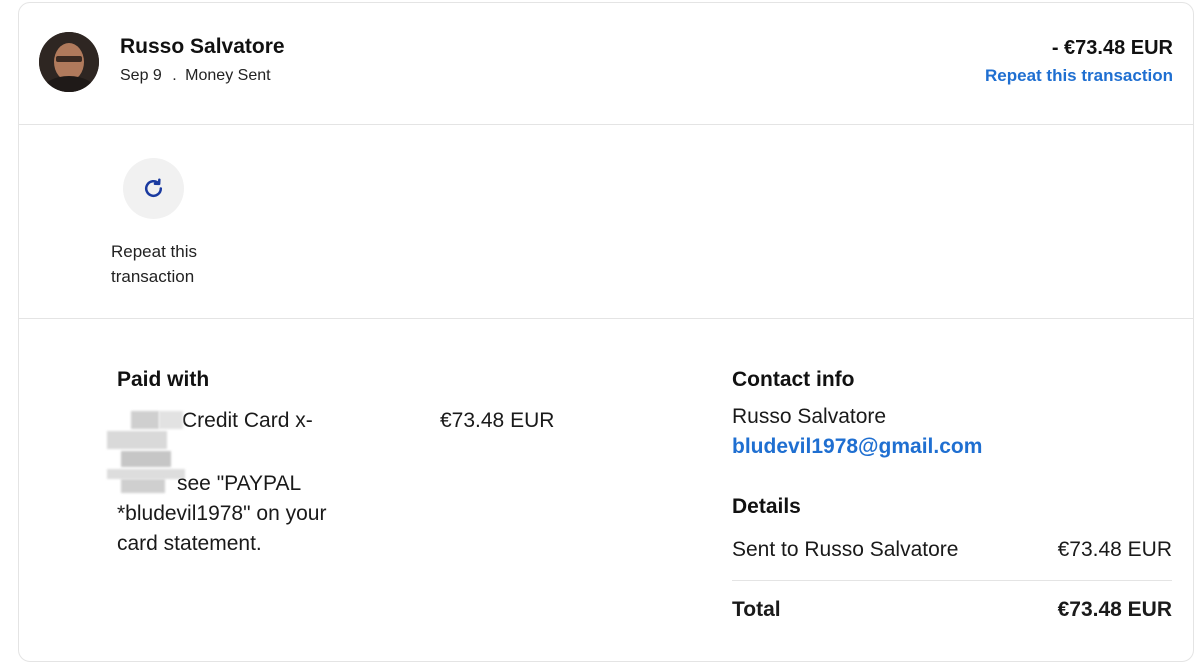 This screenshot has height=662, width=1204. Describe the element at coordinates (1112, 48) in the screenshot. I see `transaction-amount: - €73.48 EUR` at that location.